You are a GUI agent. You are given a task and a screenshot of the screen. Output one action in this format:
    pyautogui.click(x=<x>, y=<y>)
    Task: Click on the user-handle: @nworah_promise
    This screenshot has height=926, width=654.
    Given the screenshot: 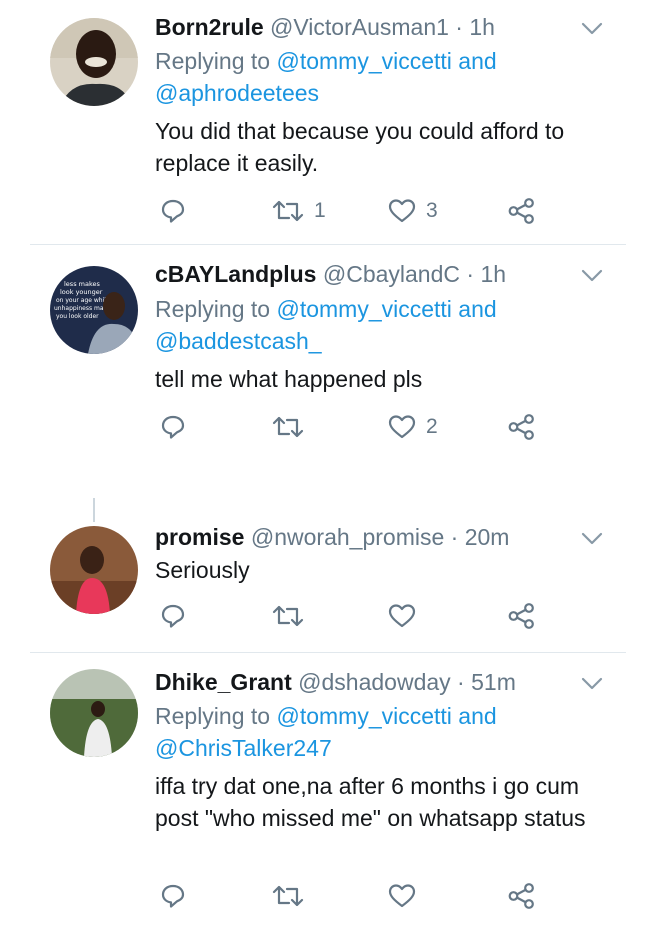 What is the action you would take?
    pyautogui.click(x=347, y=537)
    